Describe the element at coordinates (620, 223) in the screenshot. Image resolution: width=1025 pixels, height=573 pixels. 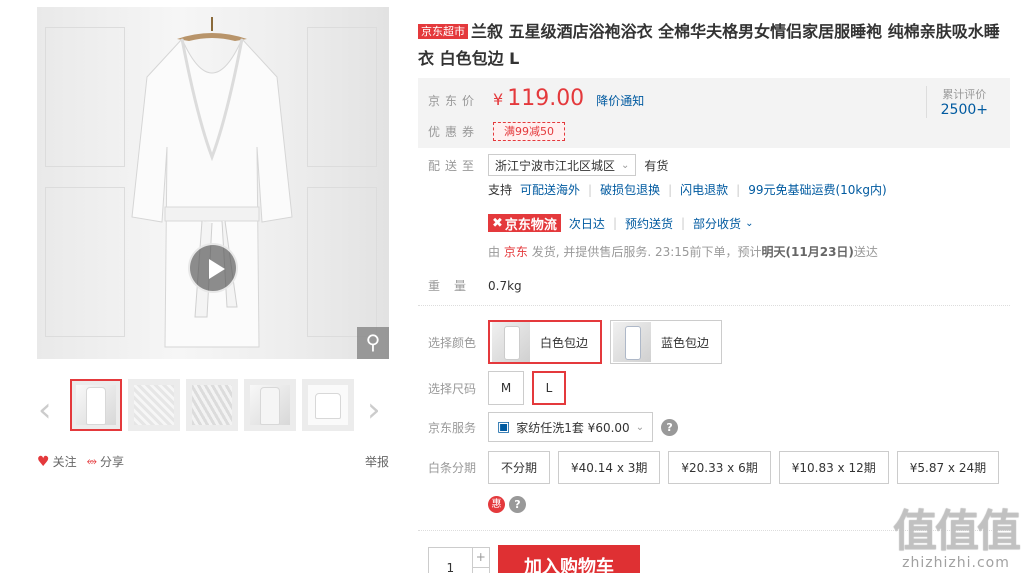
I see `jd-logistics-row: ✖ 京东物流 次日达 | 预约送货 | 部分收货 ⌄` at that location.